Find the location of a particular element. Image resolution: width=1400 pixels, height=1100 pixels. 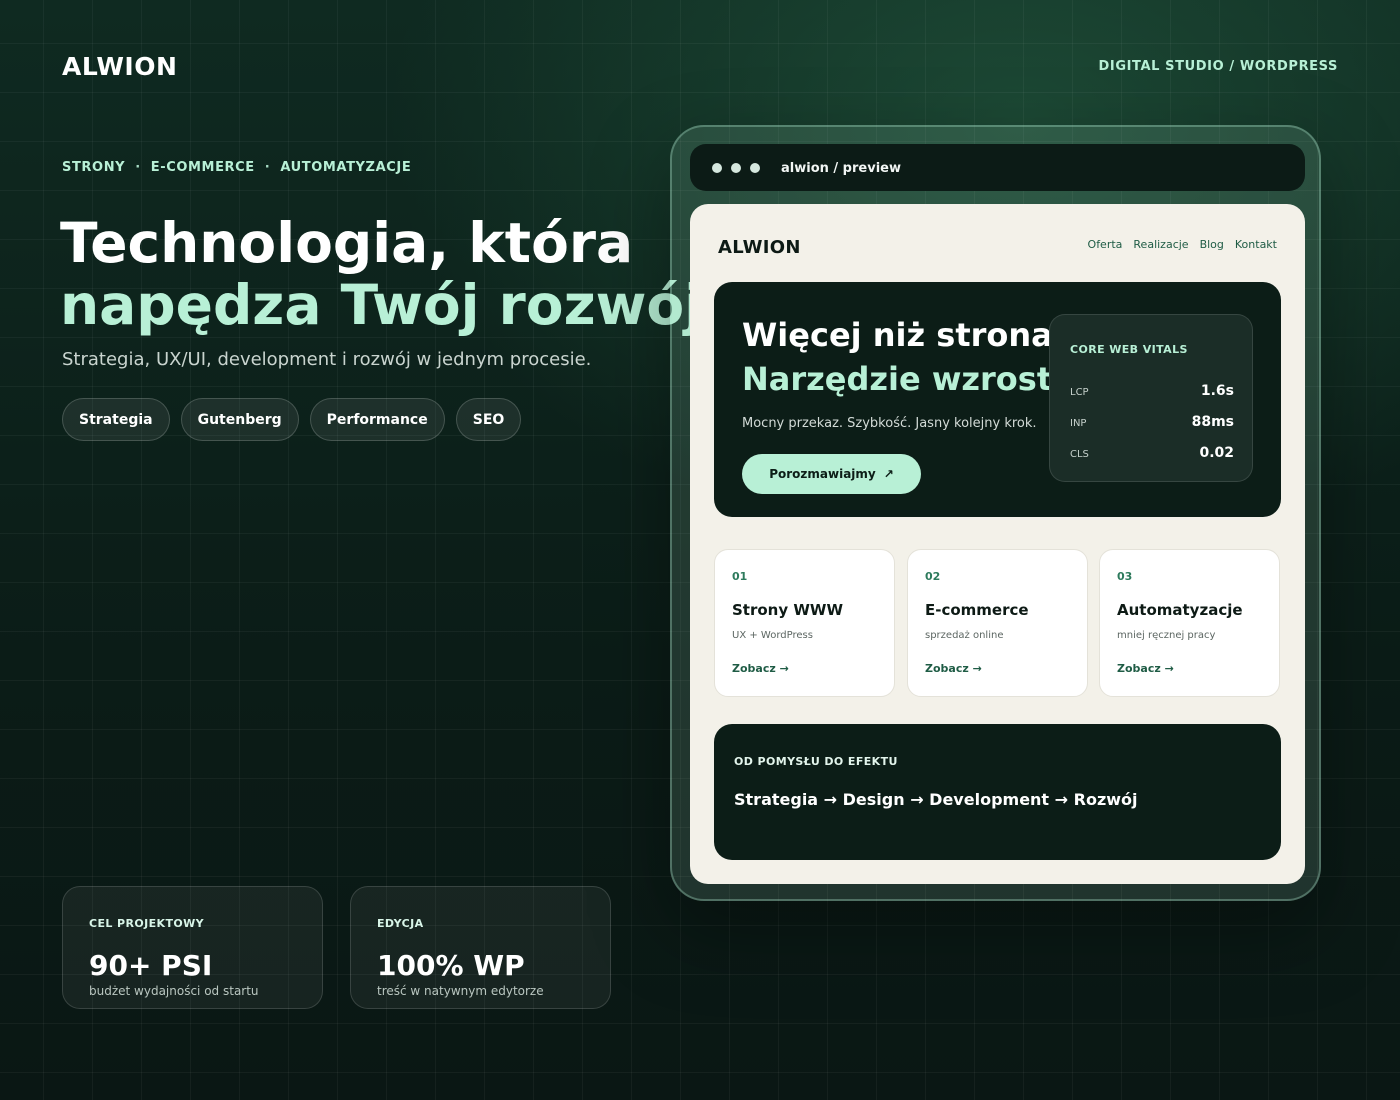

stat-value: 90+ PSI is located at coordinates (151, 965).